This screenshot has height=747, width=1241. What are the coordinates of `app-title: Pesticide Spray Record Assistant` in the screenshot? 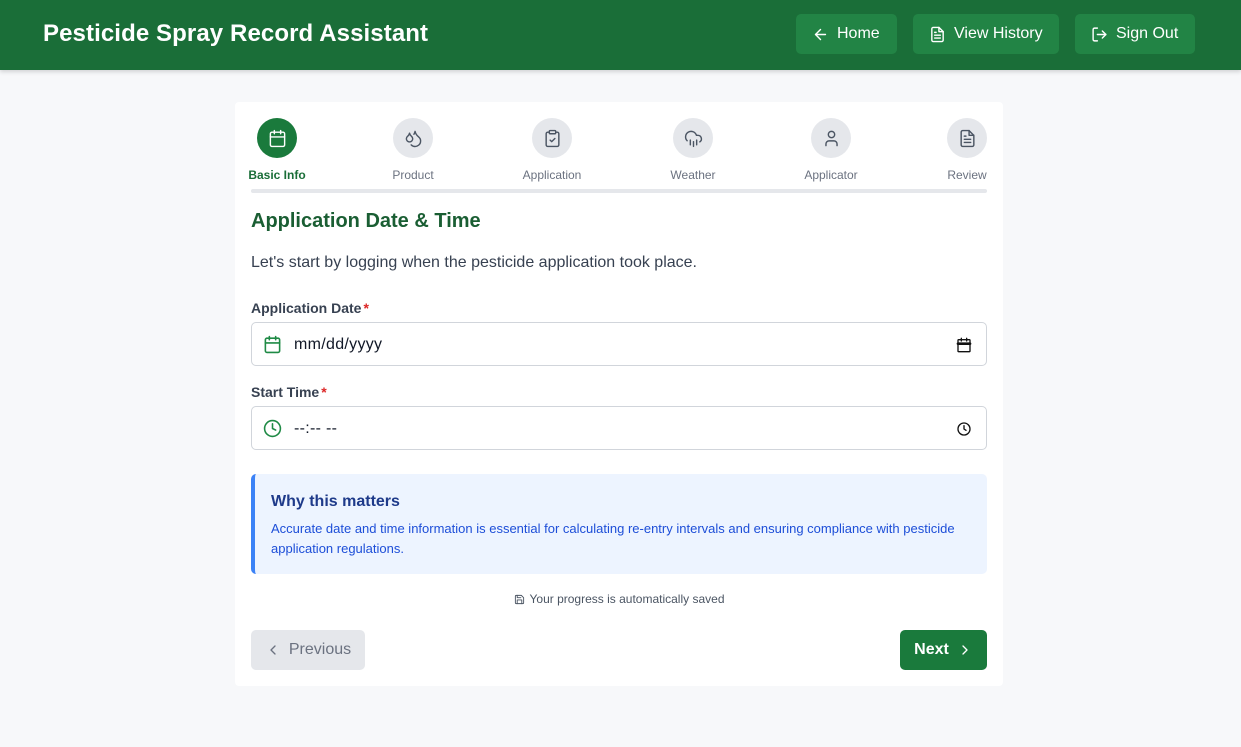 It's located at (236, 33).